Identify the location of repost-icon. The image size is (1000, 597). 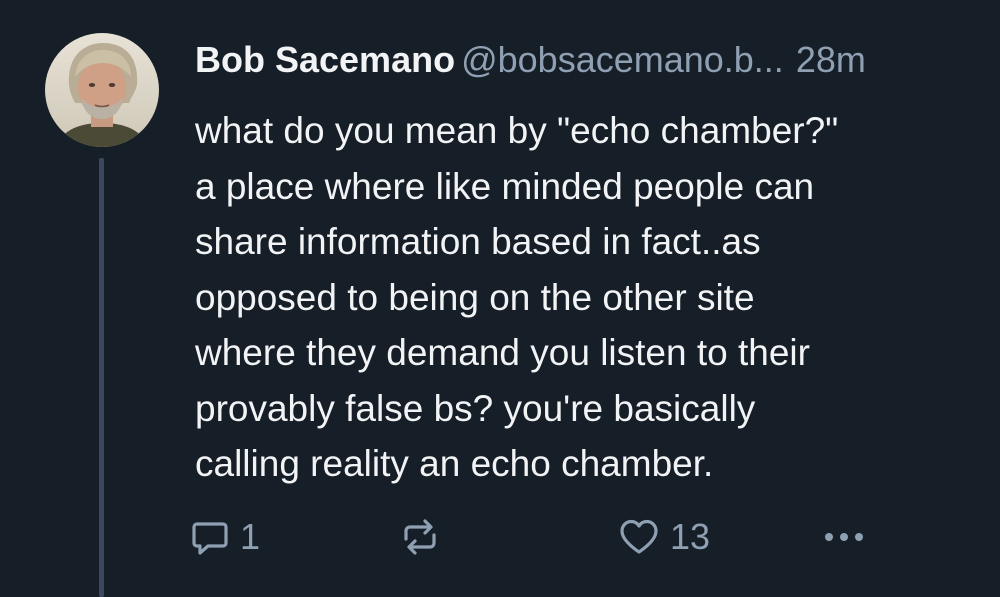
(420, 537).